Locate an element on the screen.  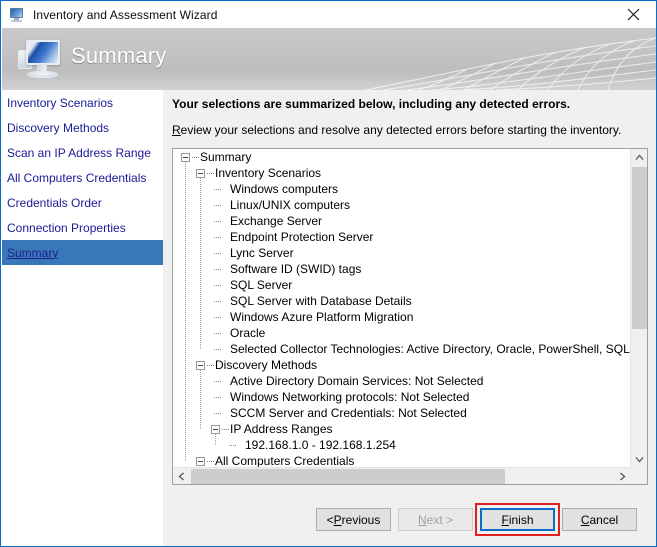
sidebar-item-label: Discovery Methods is located at coordinates (58, 127).